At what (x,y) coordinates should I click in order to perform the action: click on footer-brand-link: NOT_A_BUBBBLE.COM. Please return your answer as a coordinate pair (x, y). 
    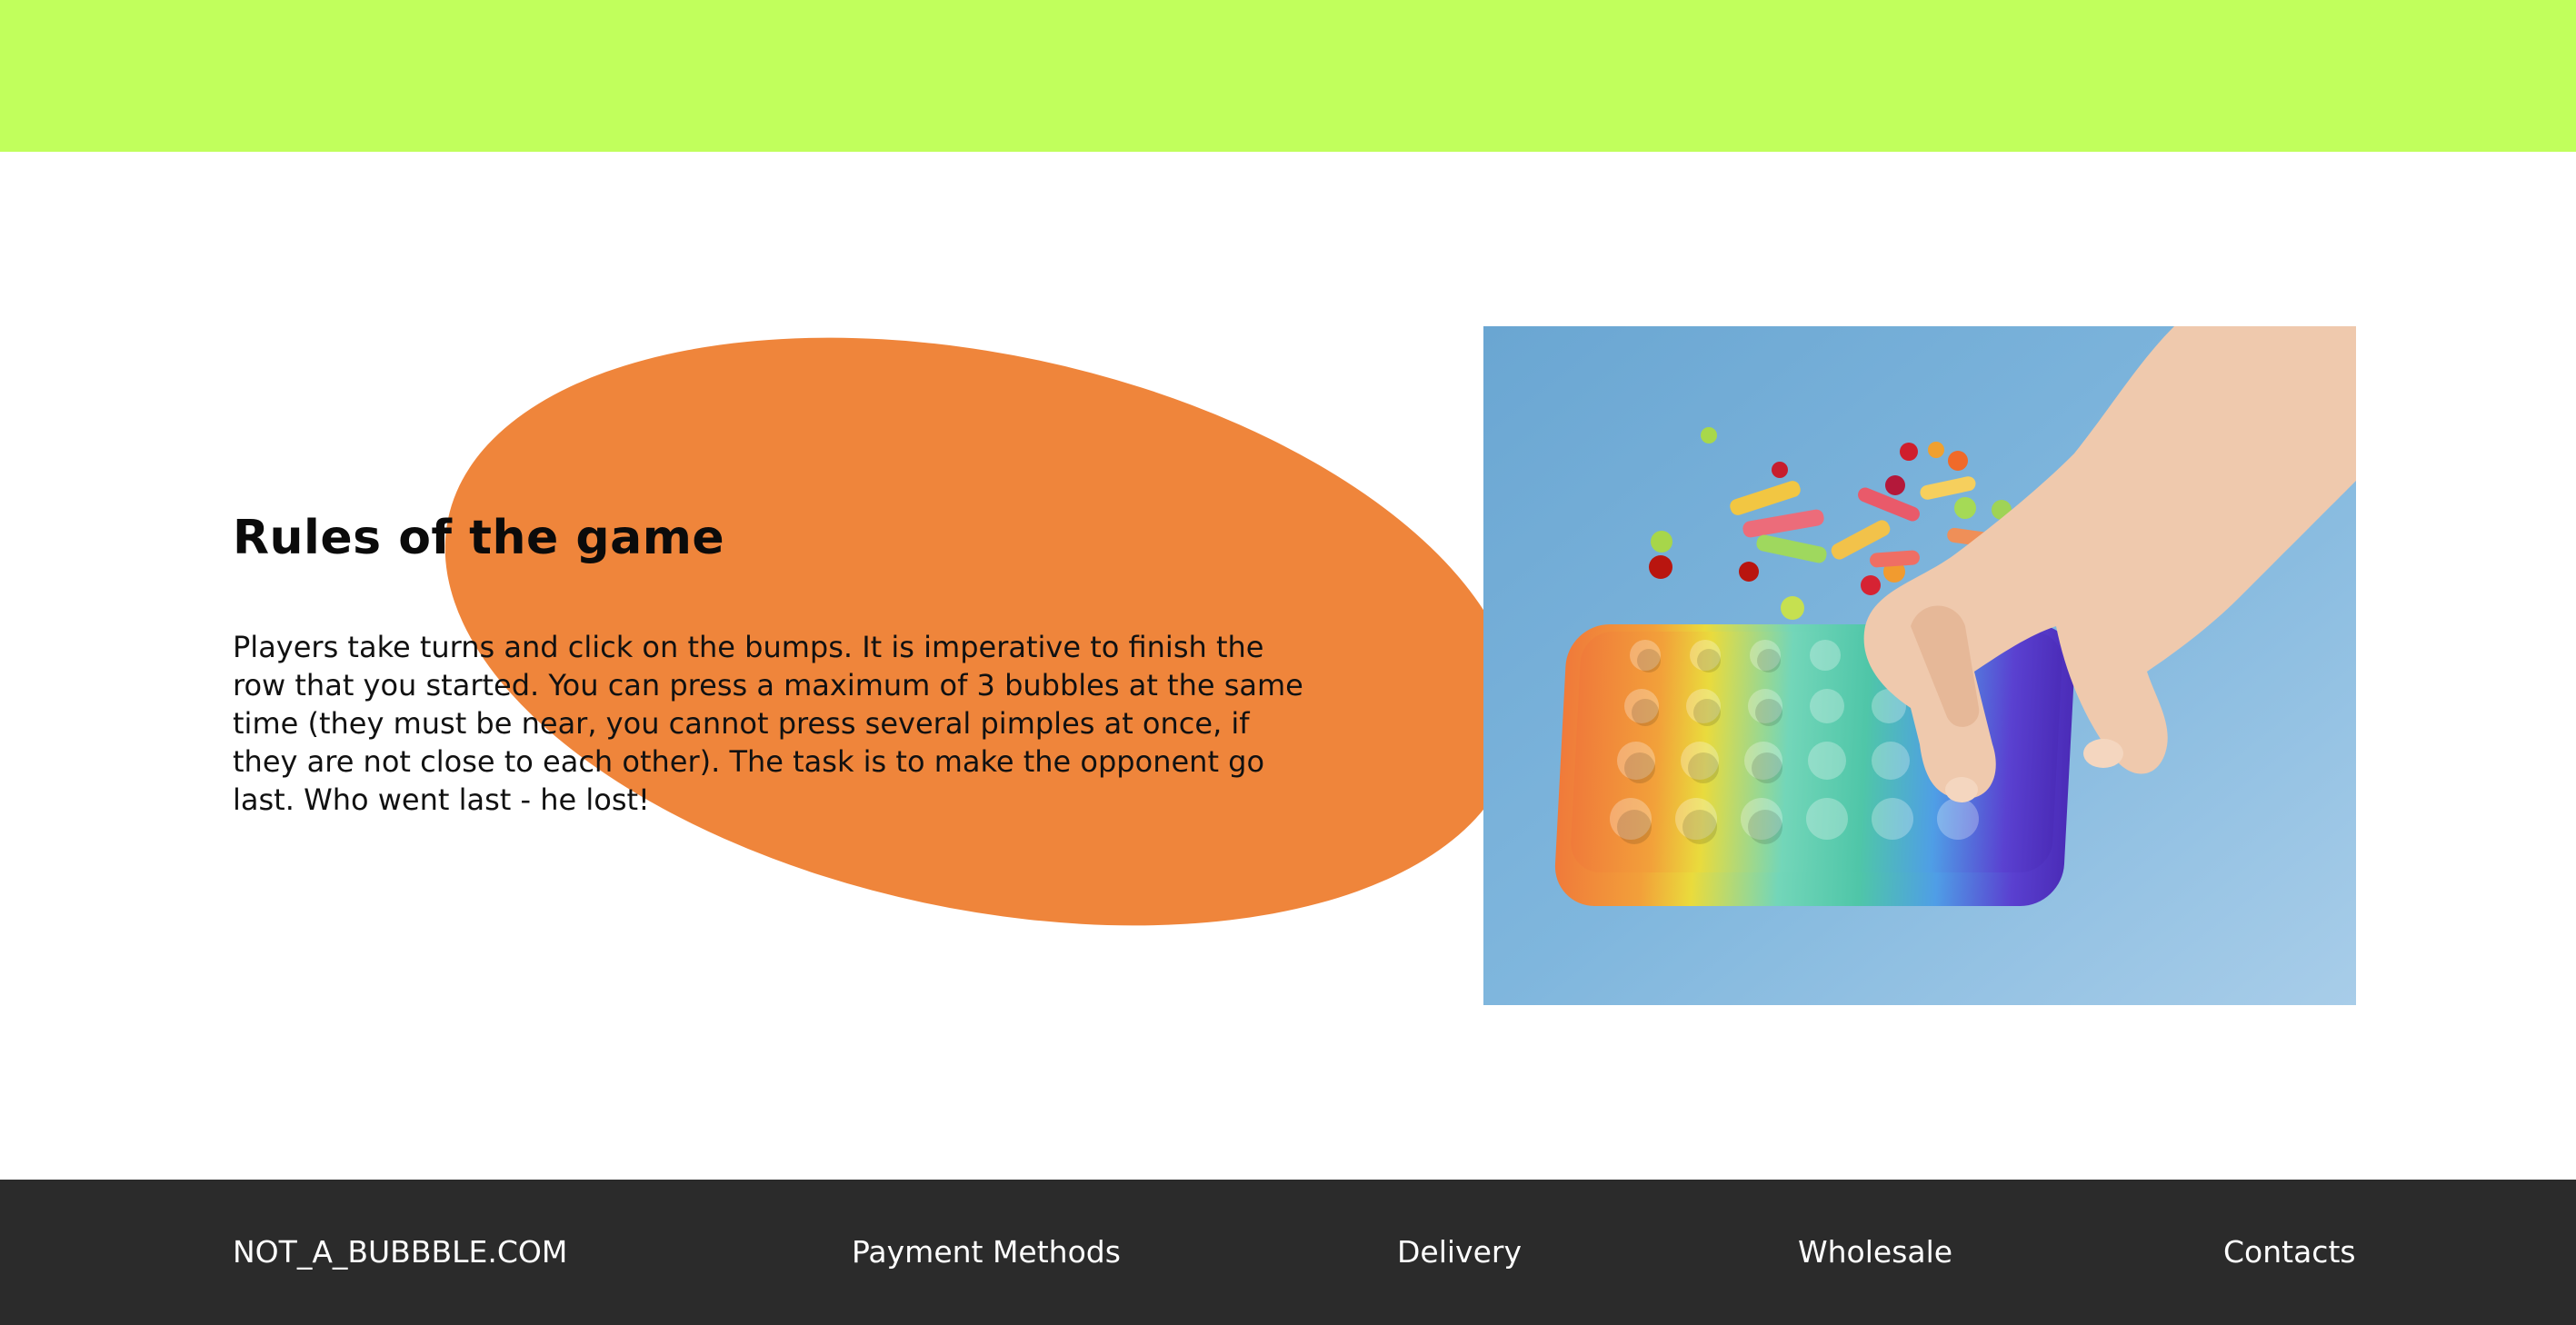
    Looking at the image, I should click on (400, 1252).